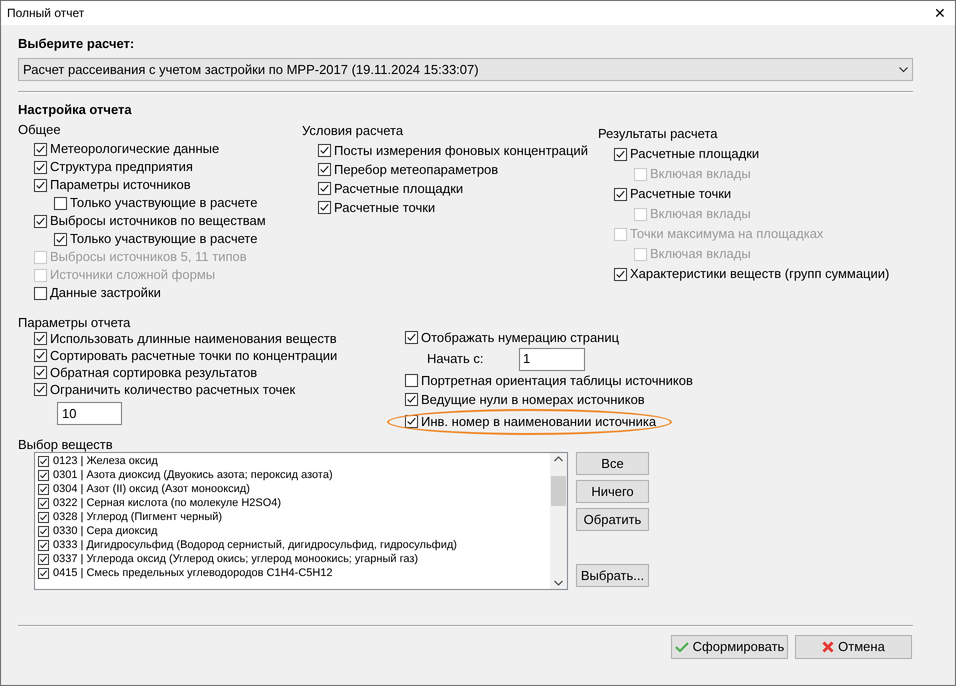 The width and height of the screenshot is (956, 686). What do you see at coordinates (520, 338) in the screenshot?
I see `checkbox-label: Отображать нумерацию страниц` at bounding box center [520, 338].